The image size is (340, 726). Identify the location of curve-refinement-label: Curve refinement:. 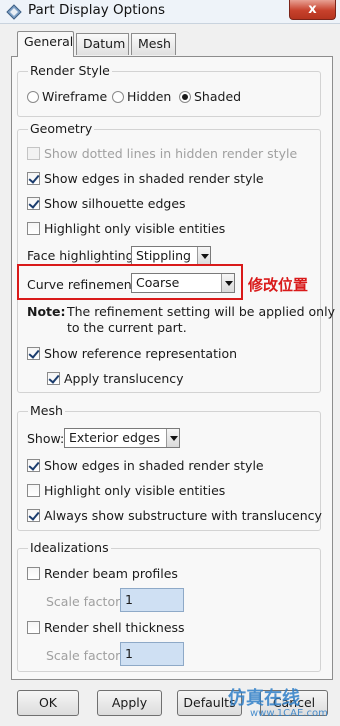
(84, 284).